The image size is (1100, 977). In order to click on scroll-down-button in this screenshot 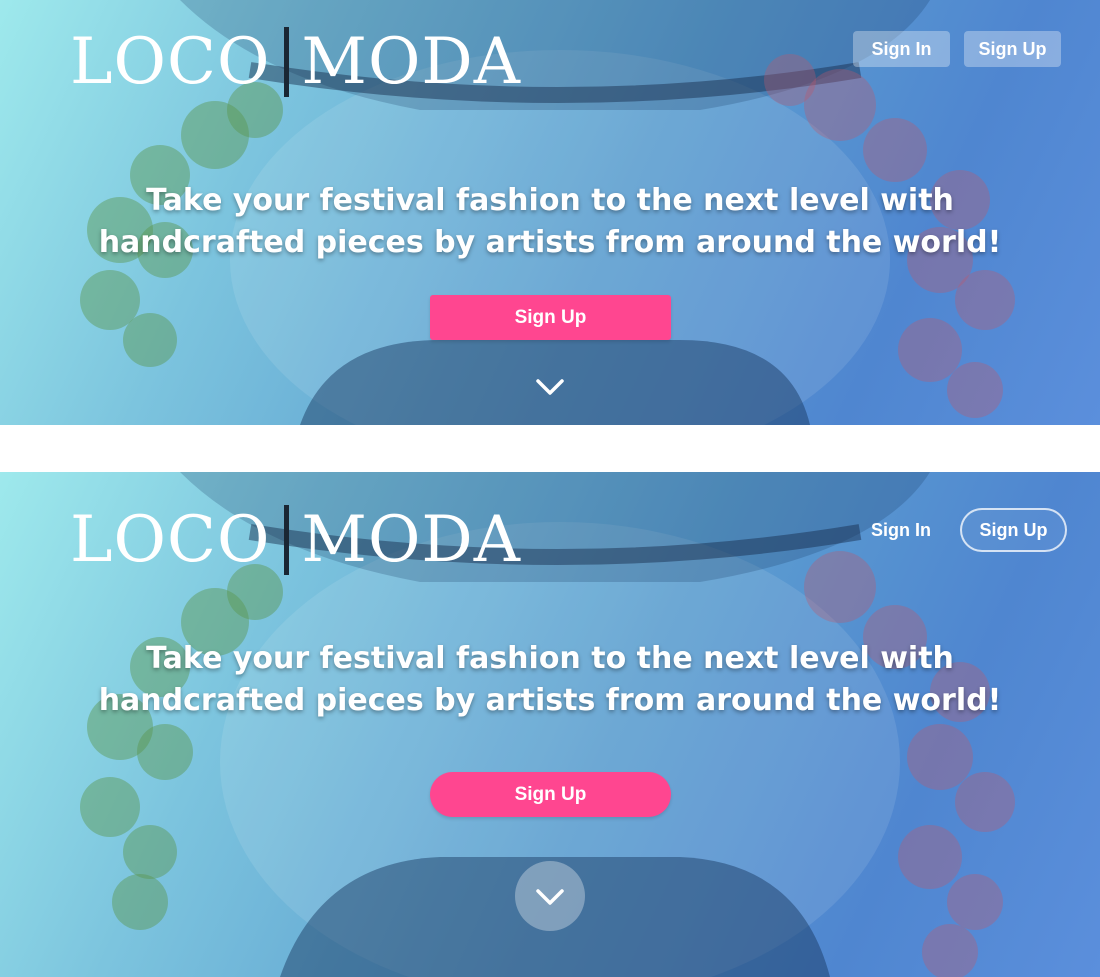, I will do `click(550, 896)`.